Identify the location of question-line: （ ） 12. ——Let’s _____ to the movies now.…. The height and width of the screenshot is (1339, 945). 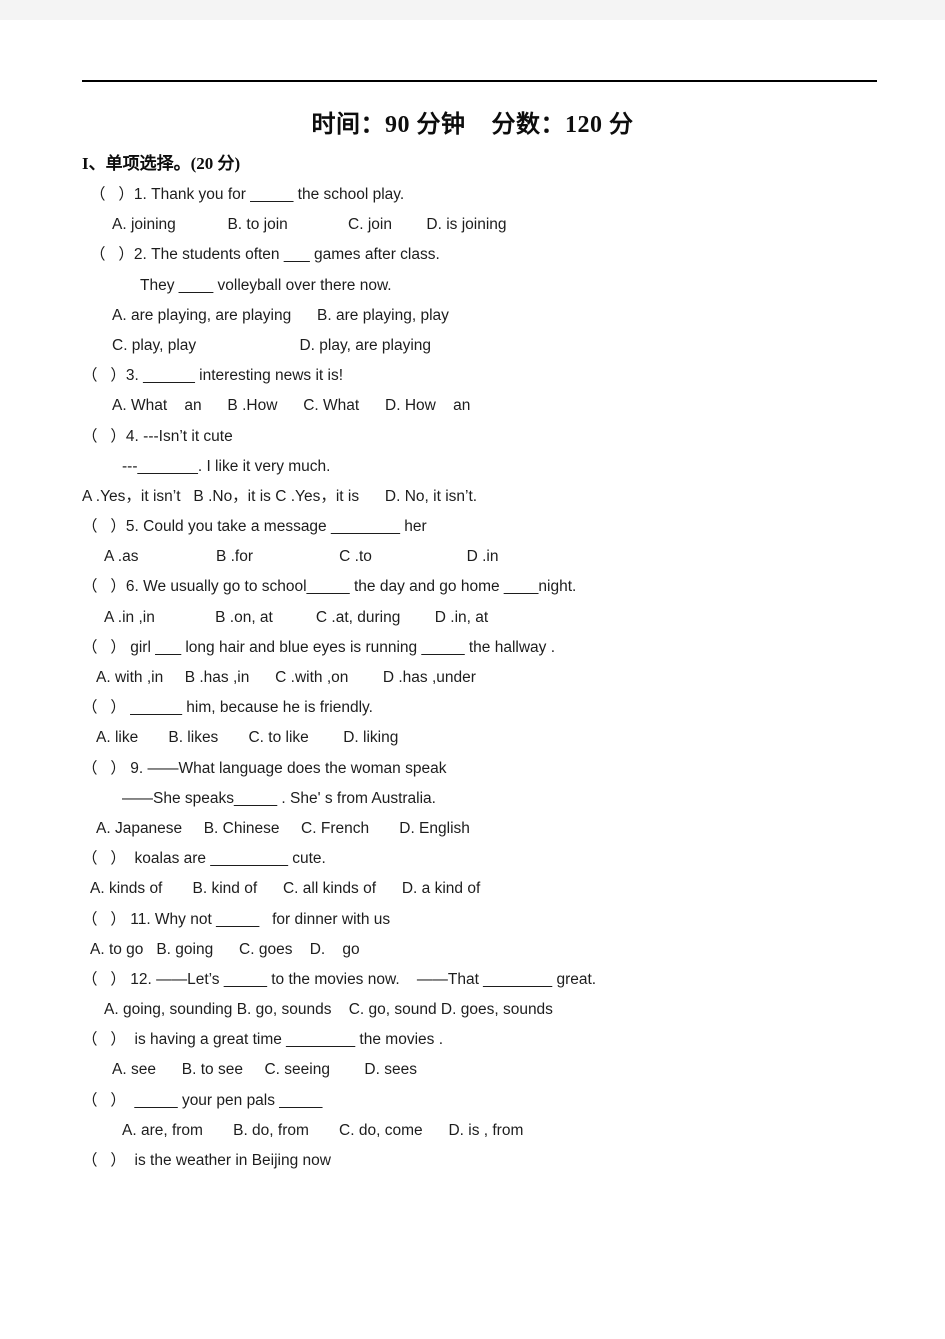
(339, 979).